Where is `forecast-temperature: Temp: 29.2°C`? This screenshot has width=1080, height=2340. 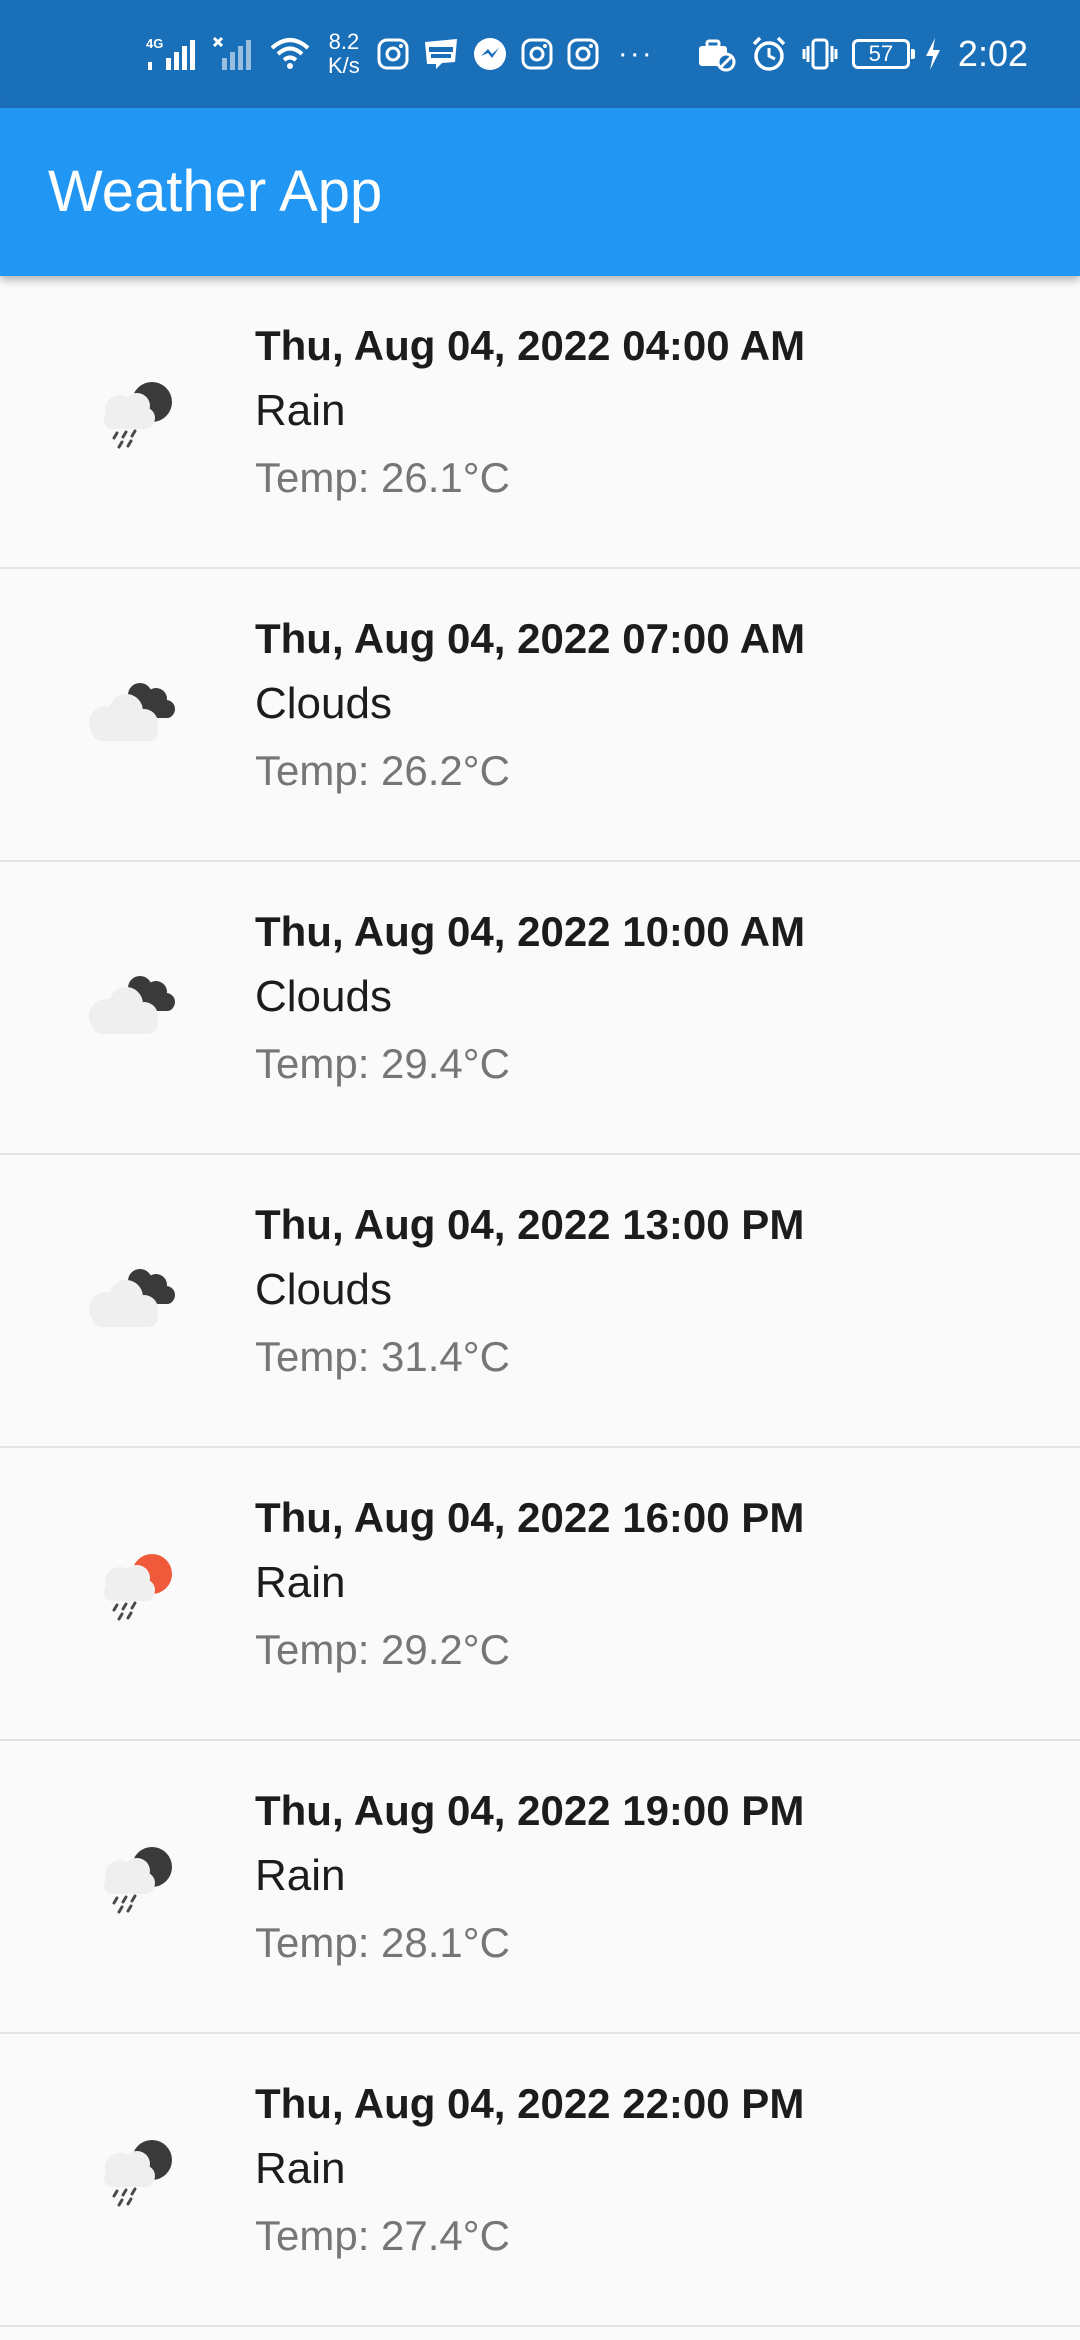
forecast-temperature: Temp: 29.2°C is located at coordinates (382, 1649).